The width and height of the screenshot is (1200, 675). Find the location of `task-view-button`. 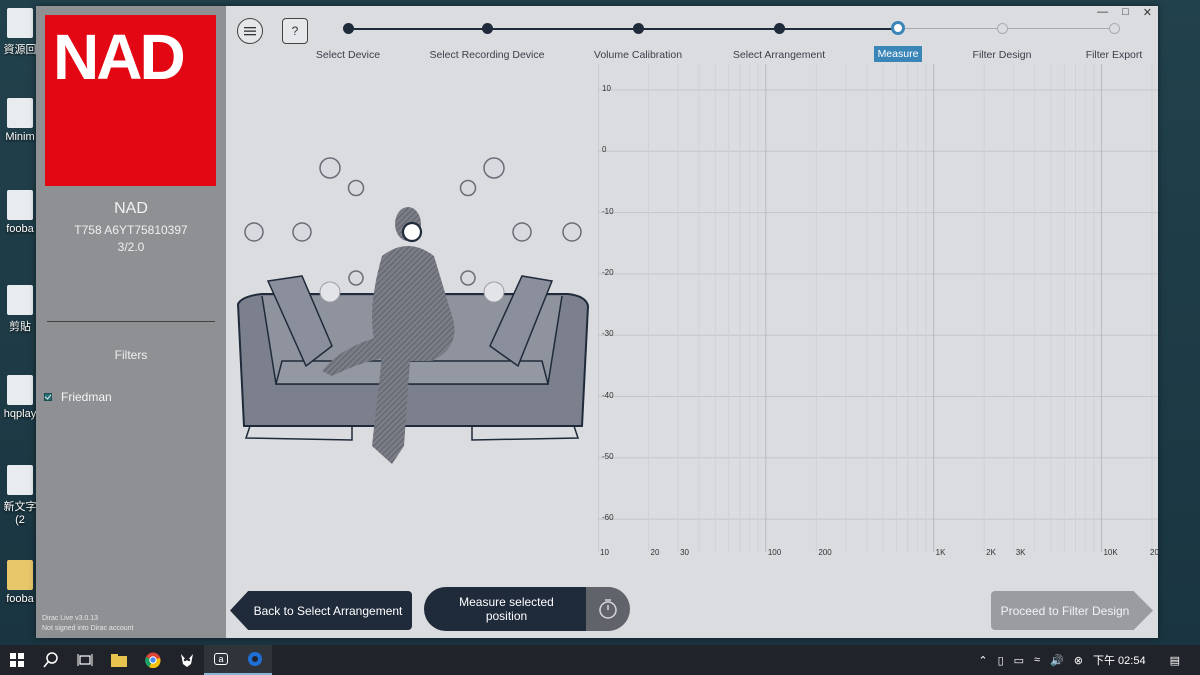

task-view-button is located at coordinates (85, 660).